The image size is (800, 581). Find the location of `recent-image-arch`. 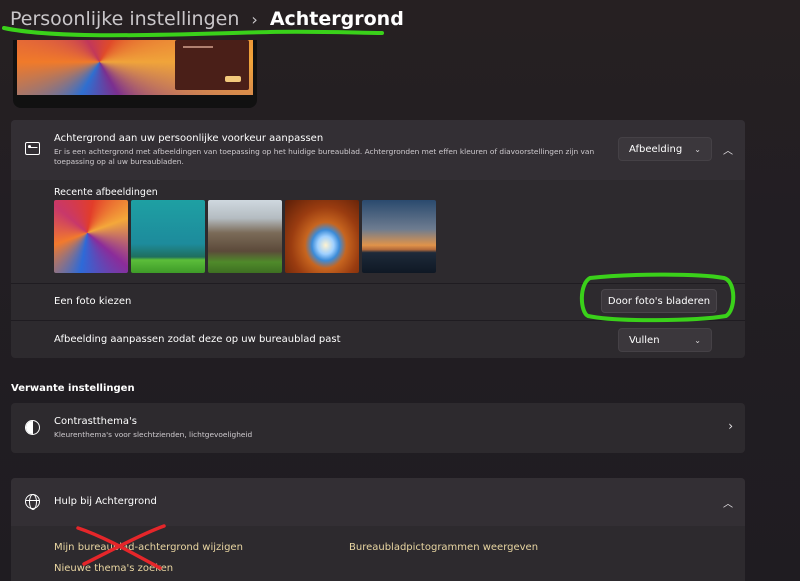

recent-image-arch is located at coordinates (322, 236).